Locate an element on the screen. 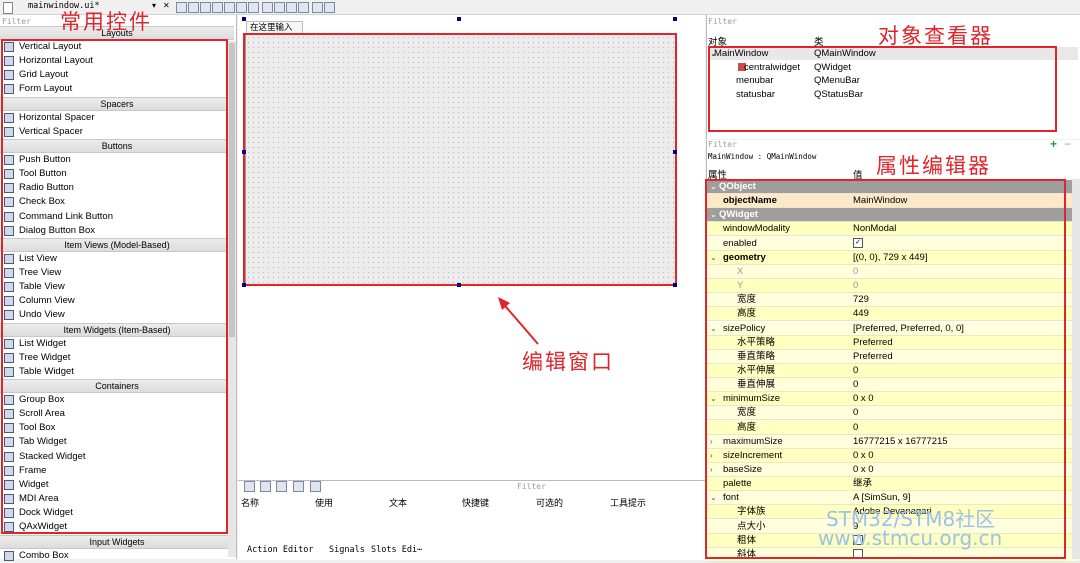  new-action-icon is located at coordinates (249, 486).